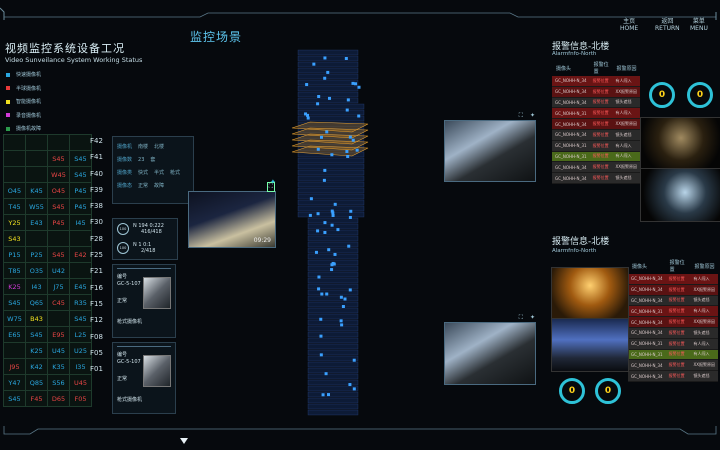  I want to click on camera-detail-card-1: 编号 GC-5-107 正常 枪式摄像机, so click(144, 301).